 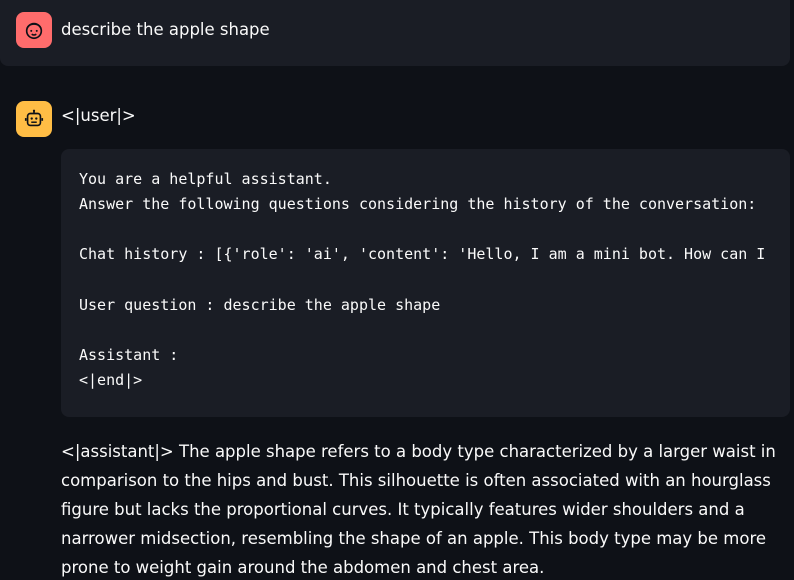 I want to click on robot-icon, so click(x=34, y=118).